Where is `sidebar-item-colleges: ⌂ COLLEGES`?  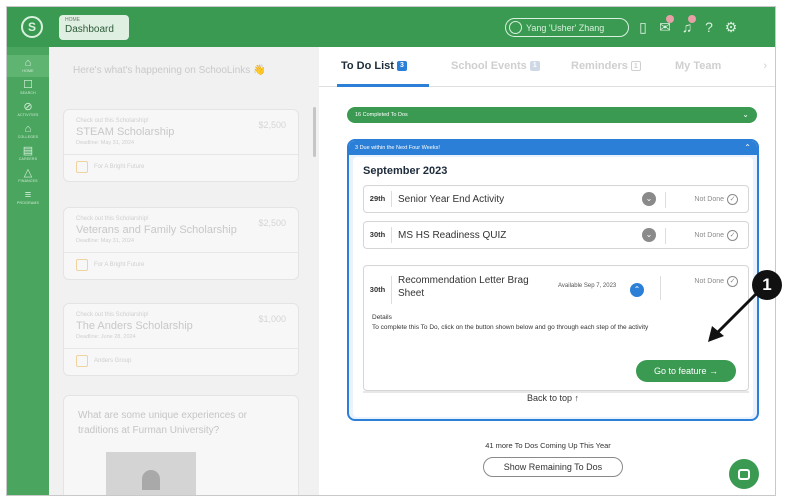 sidebar-item-colleges: ⌂ COLLEGES is located at coordinates (28, 132).